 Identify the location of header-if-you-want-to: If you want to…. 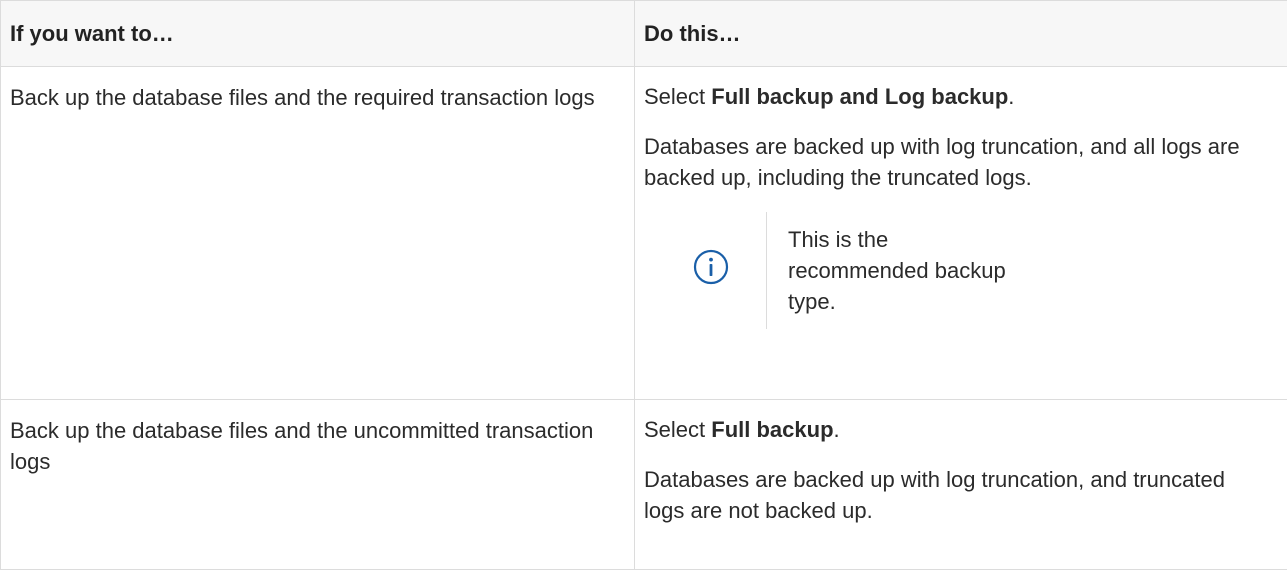
(317, 33).